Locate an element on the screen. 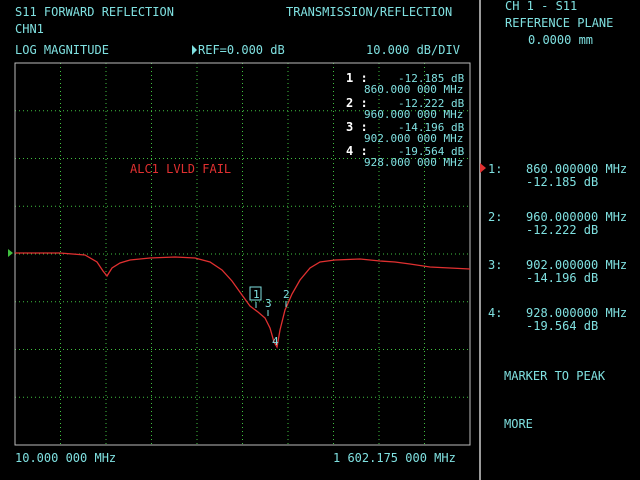 The width and height of the screenshot is (640, 480). channel-label: CHN1 is located at coordinates (29, 29).